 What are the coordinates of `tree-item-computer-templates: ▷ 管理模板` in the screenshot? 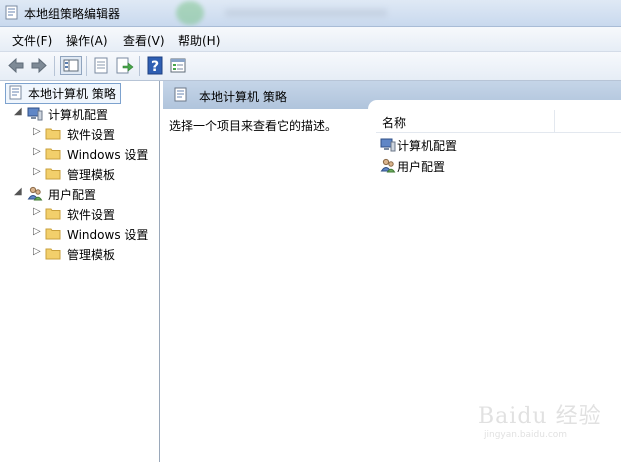 It's located at (94, 174).